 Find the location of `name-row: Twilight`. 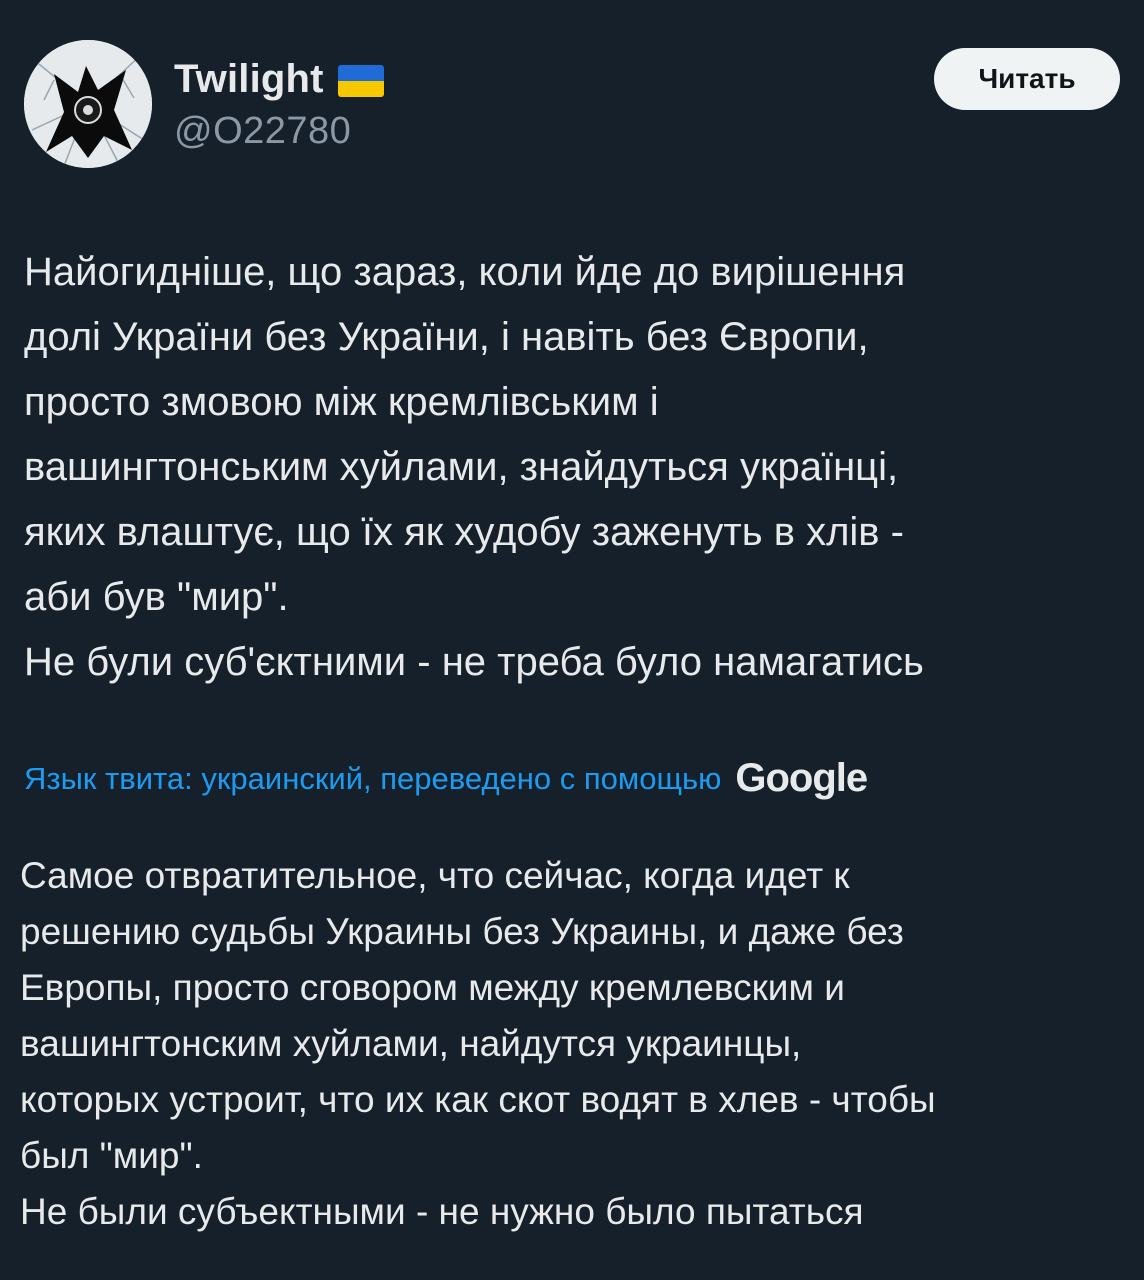

name-row: Twilight is located at coordinates (279, 79).